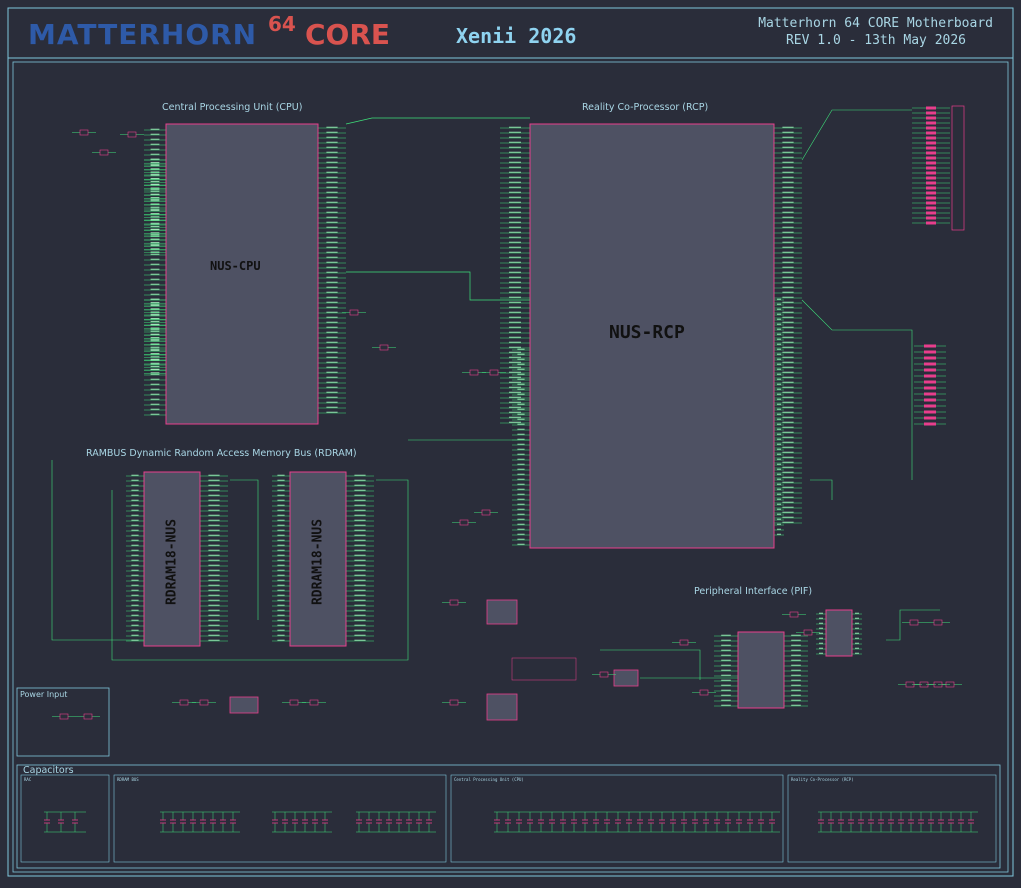 Image resolution: width=1021 pixels, height=888 pixels. Describe the element at coordinates (232, 107) in the screenshot. I see `cpu-section-title: Central Processing Unit (CPU)` at that location.